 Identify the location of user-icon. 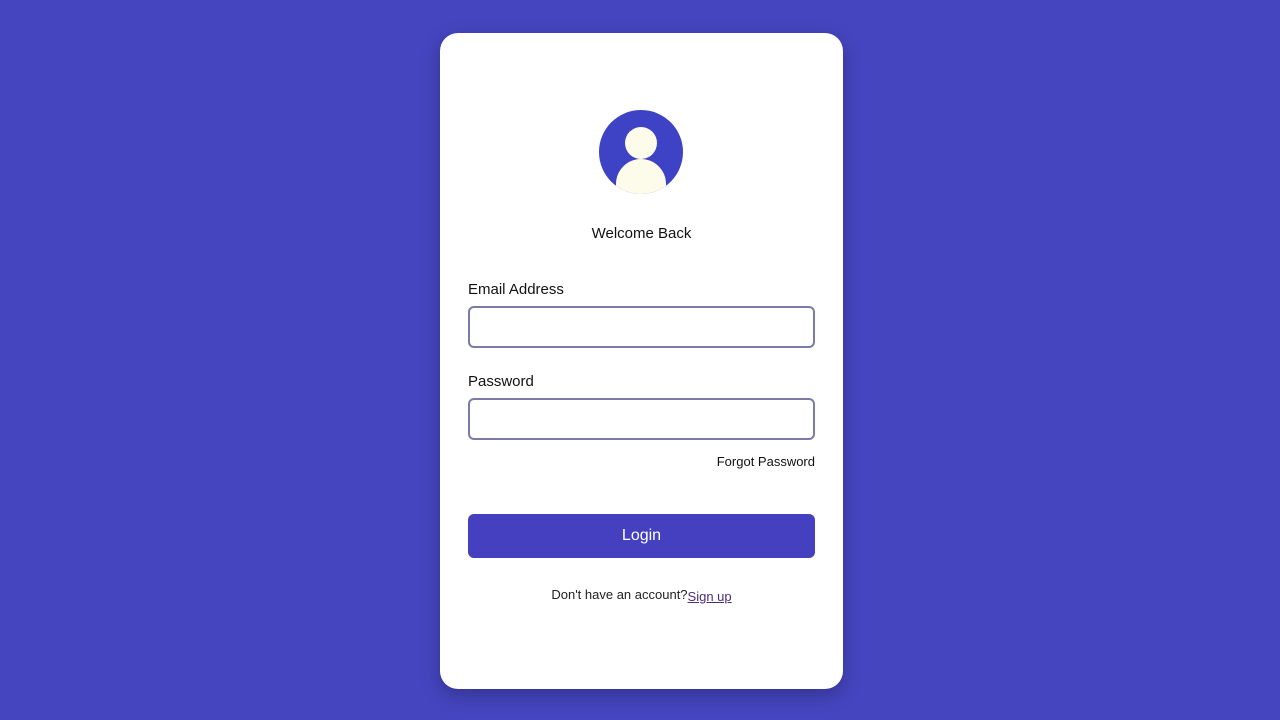
(641, 152).